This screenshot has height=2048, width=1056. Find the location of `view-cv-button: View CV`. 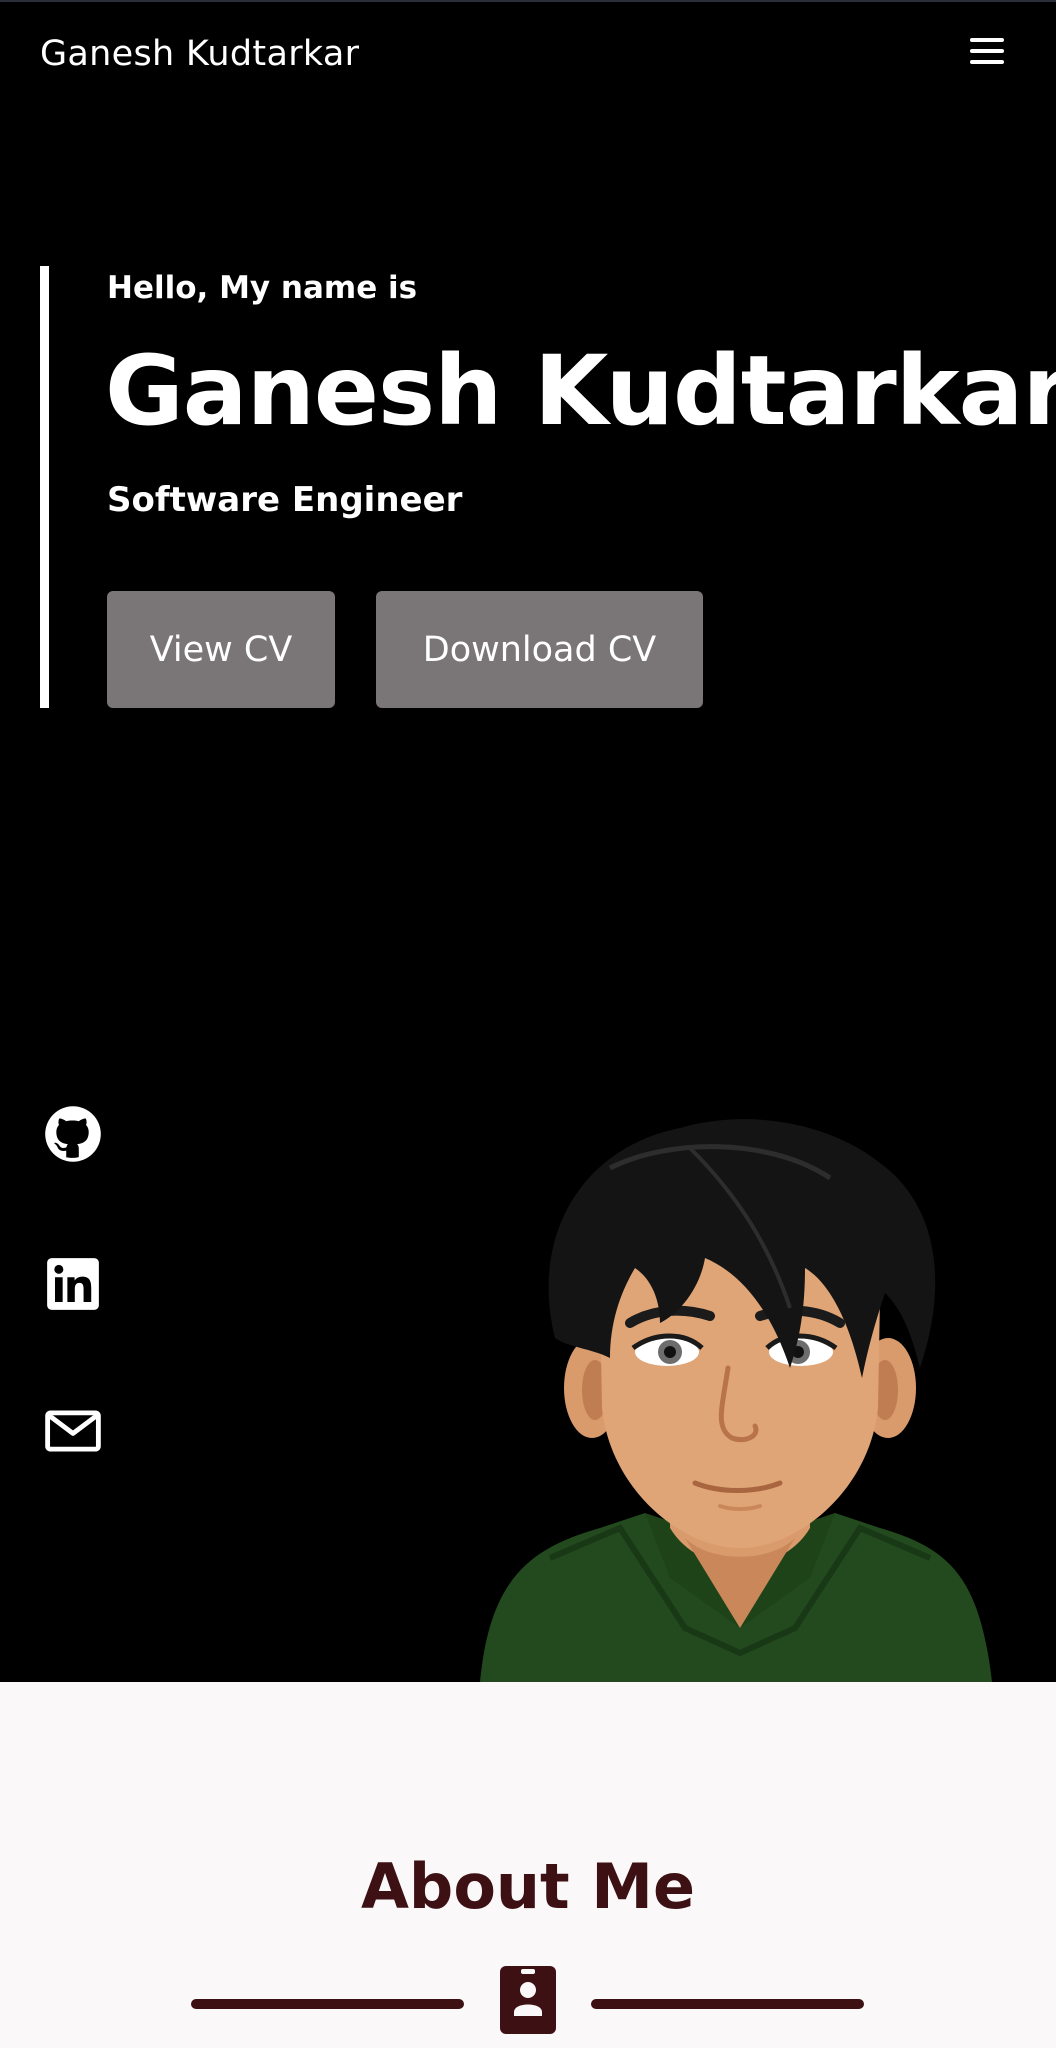

view-cv-button: View CV is located at coordinates (221, 649).